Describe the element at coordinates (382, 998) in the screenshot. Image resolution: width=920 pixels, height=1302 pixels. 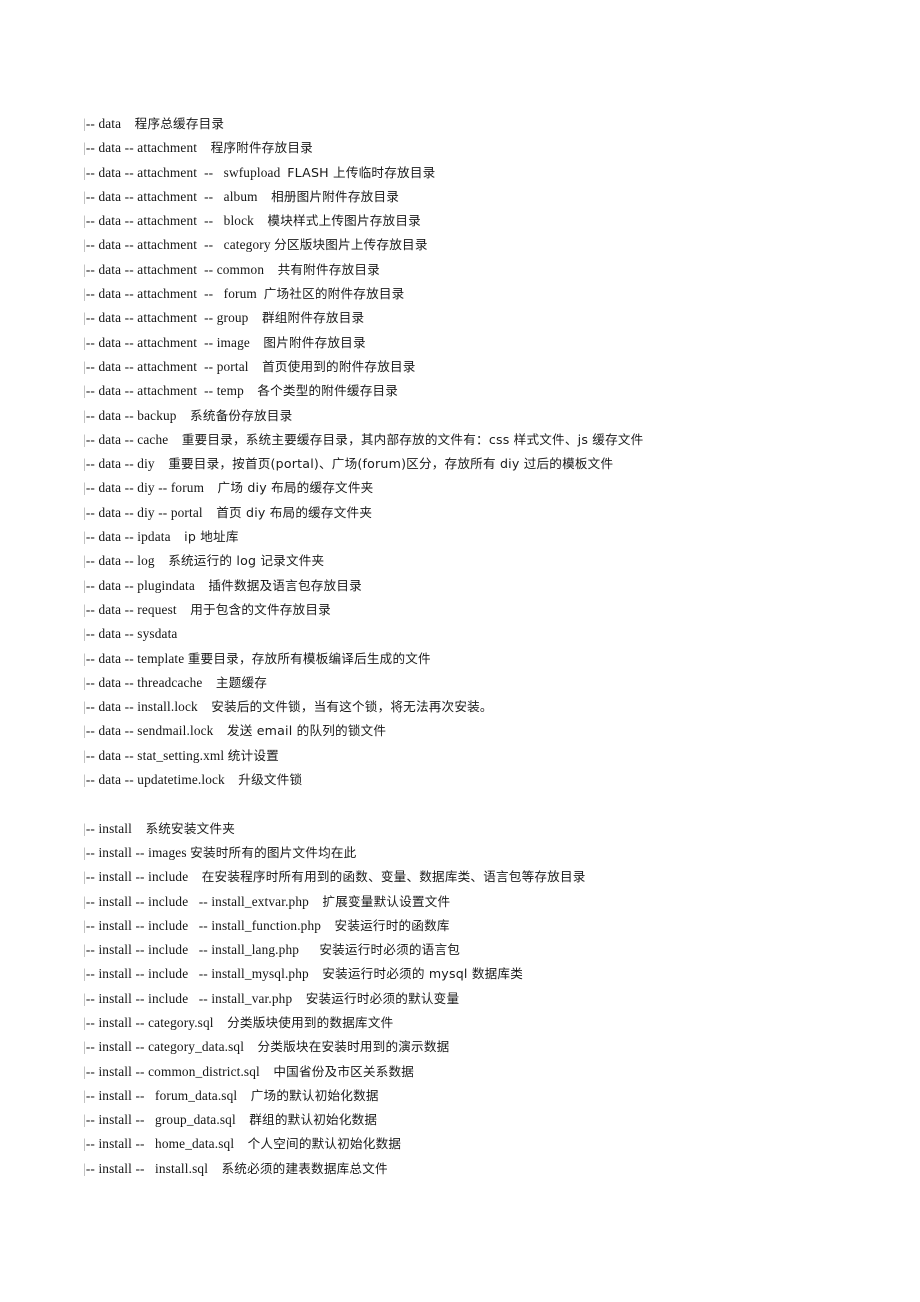
I see `tree-description-label: 安装运行时必须的默认变量` at that location.